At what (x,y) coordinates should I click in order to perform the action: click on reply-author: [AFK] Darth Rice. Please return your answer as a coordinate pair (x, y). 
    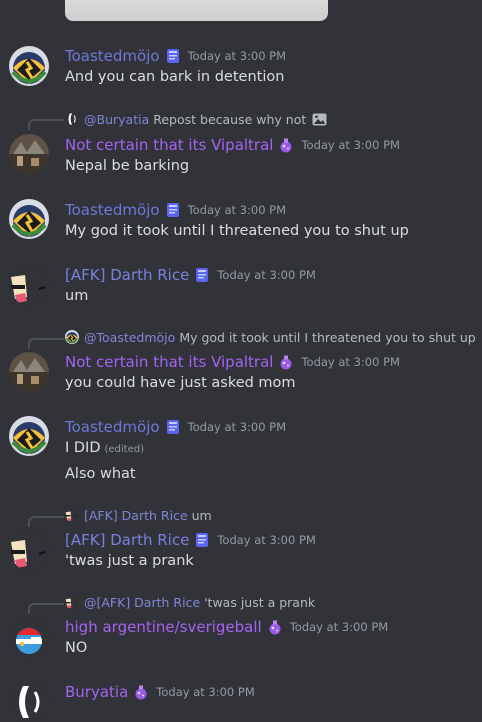
    Looking at the image, I should click on (136, 515).